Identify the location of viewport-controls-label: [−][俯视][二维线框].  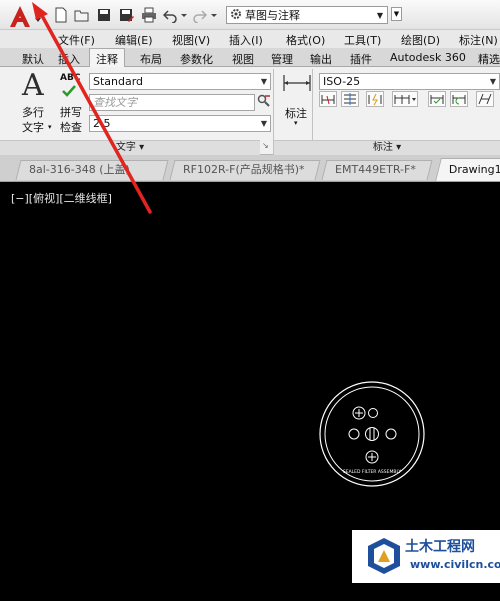
(61, 198).